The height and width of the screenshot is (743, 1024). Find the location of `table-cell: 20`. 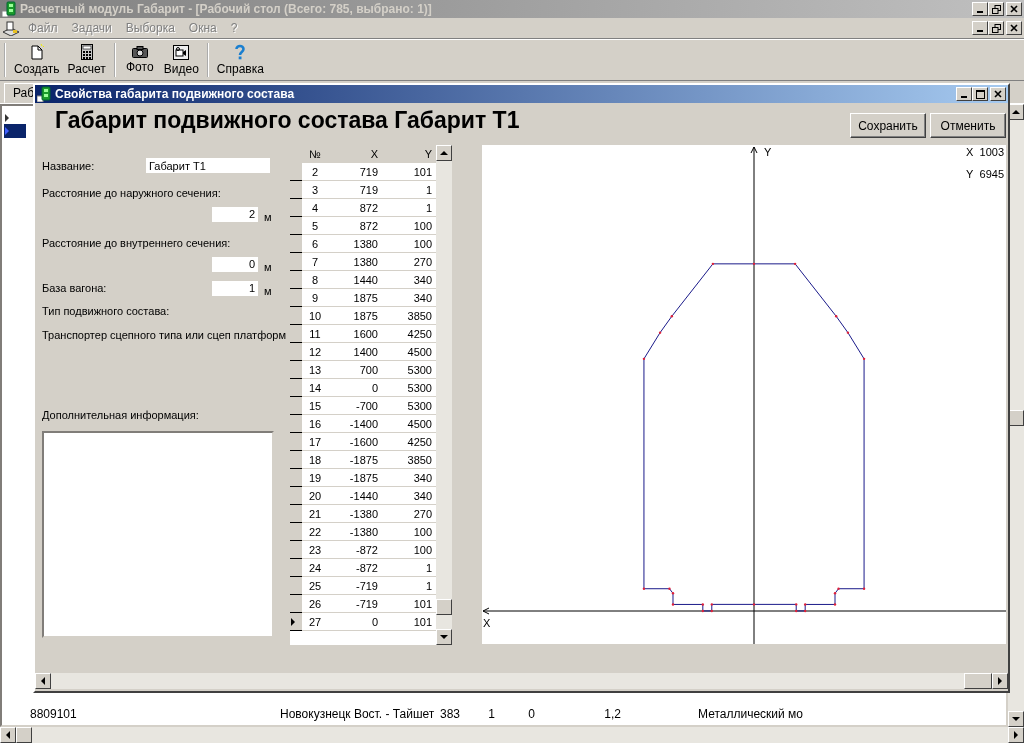

table-cell: 20 is located at coordinates (317, 496).